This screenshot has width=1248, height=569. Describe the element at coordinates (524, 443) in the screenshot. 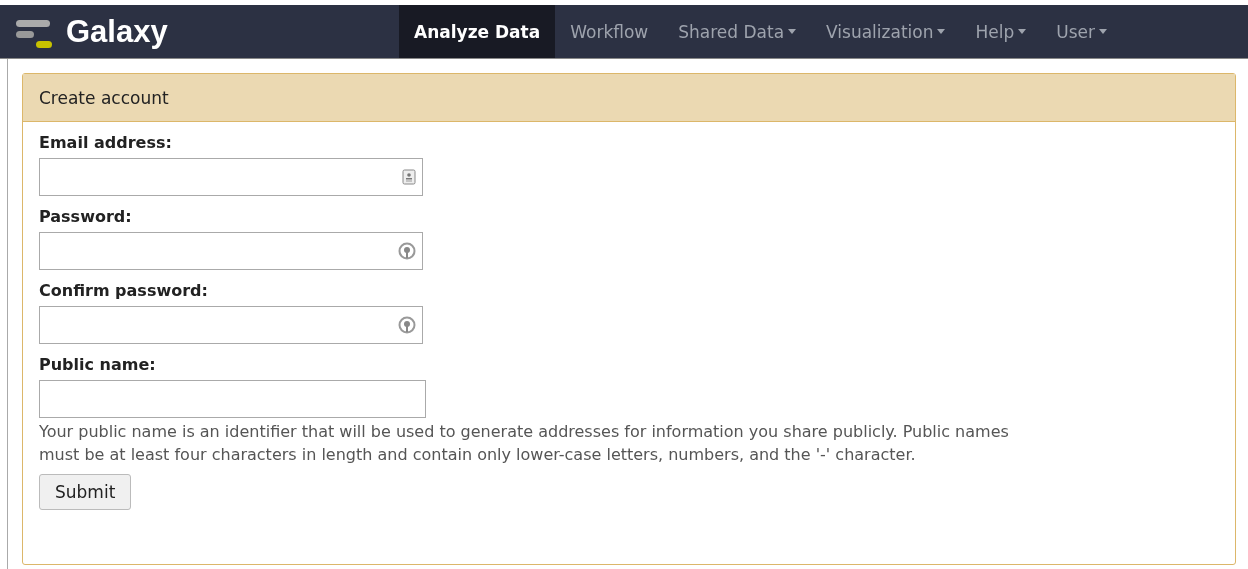

I see `help-text: Your public name is an identifier that will be used to generate addresses for information you share publicly. Public names must be at least four characters in length and contain only lower-case letters, numbers, and the '-' character.` at that location.